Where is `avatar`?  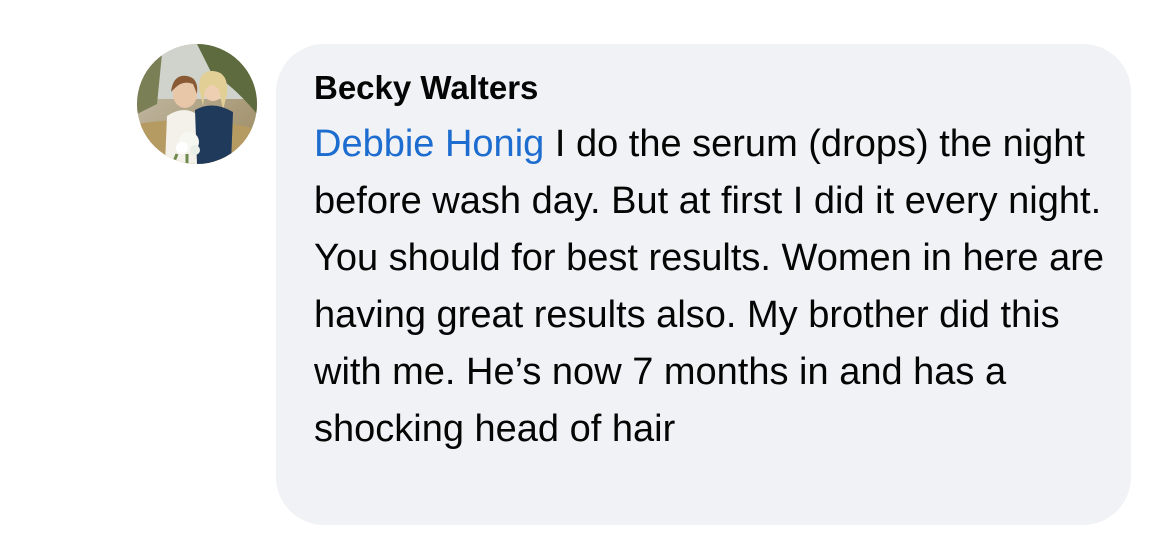
avatar is located at coordinates (197, 104).